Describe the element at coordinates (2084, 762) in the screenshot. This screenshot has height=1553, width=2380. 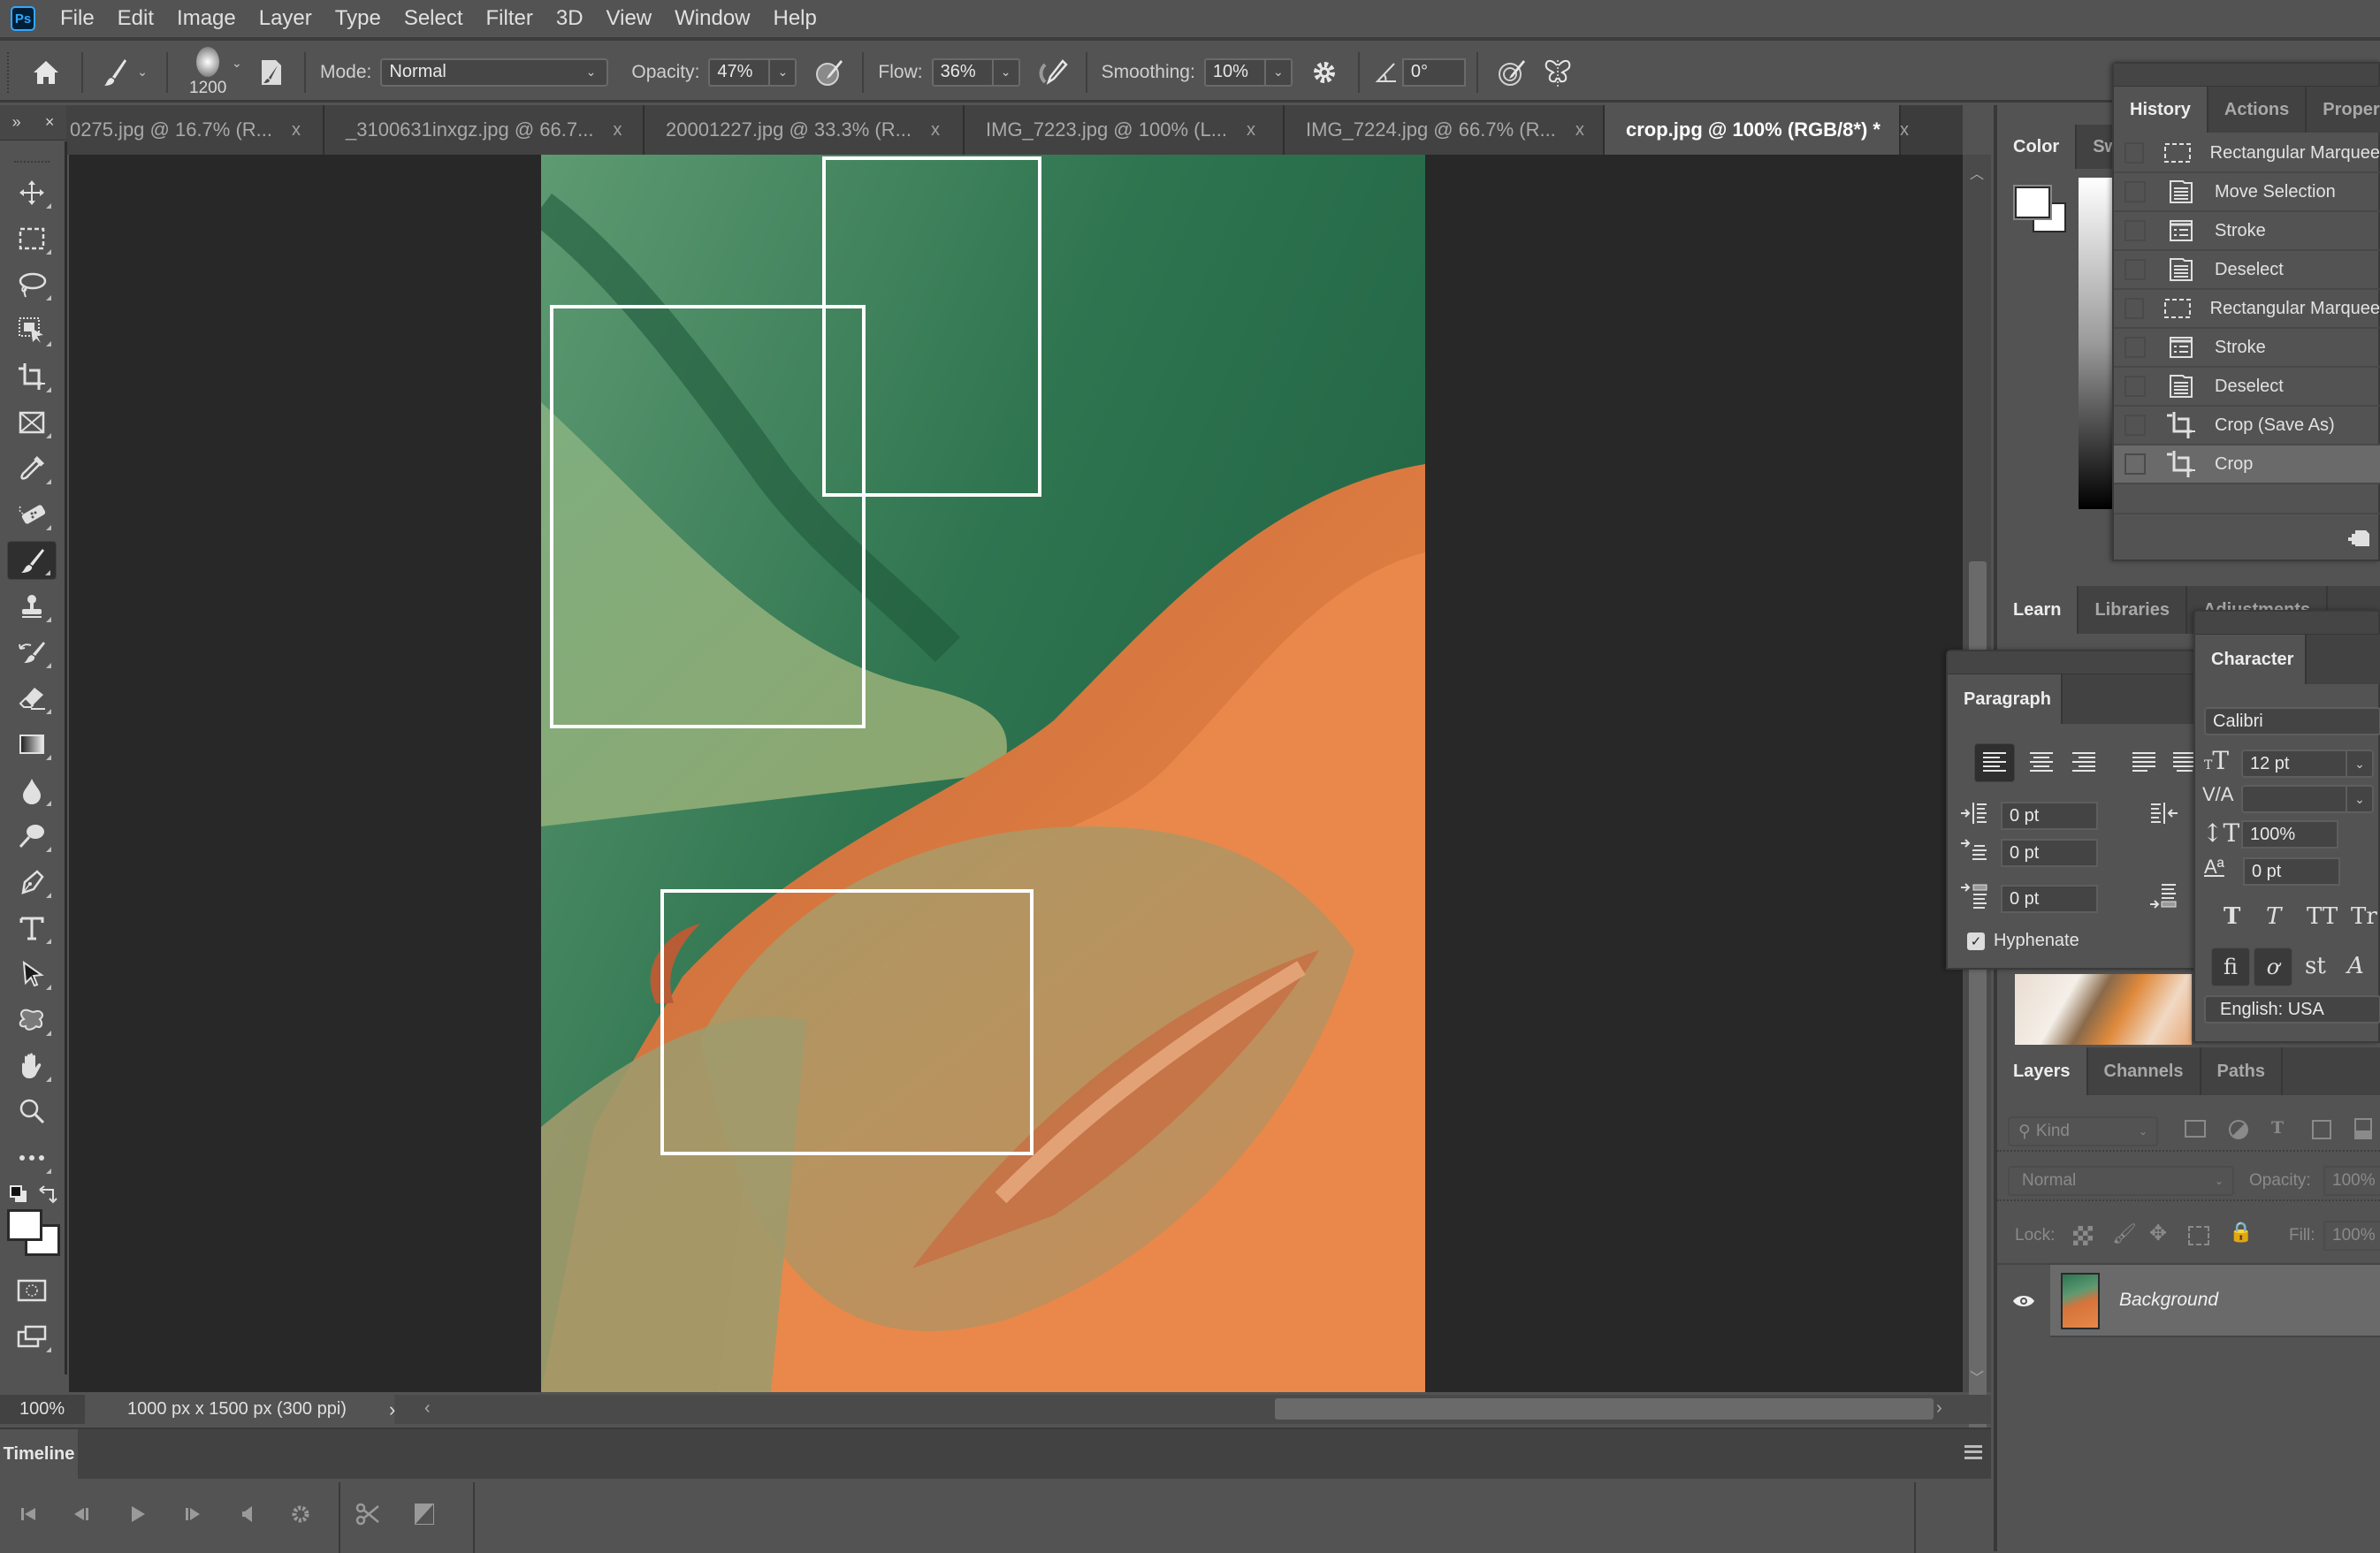
I see `align-right-button` at that location.